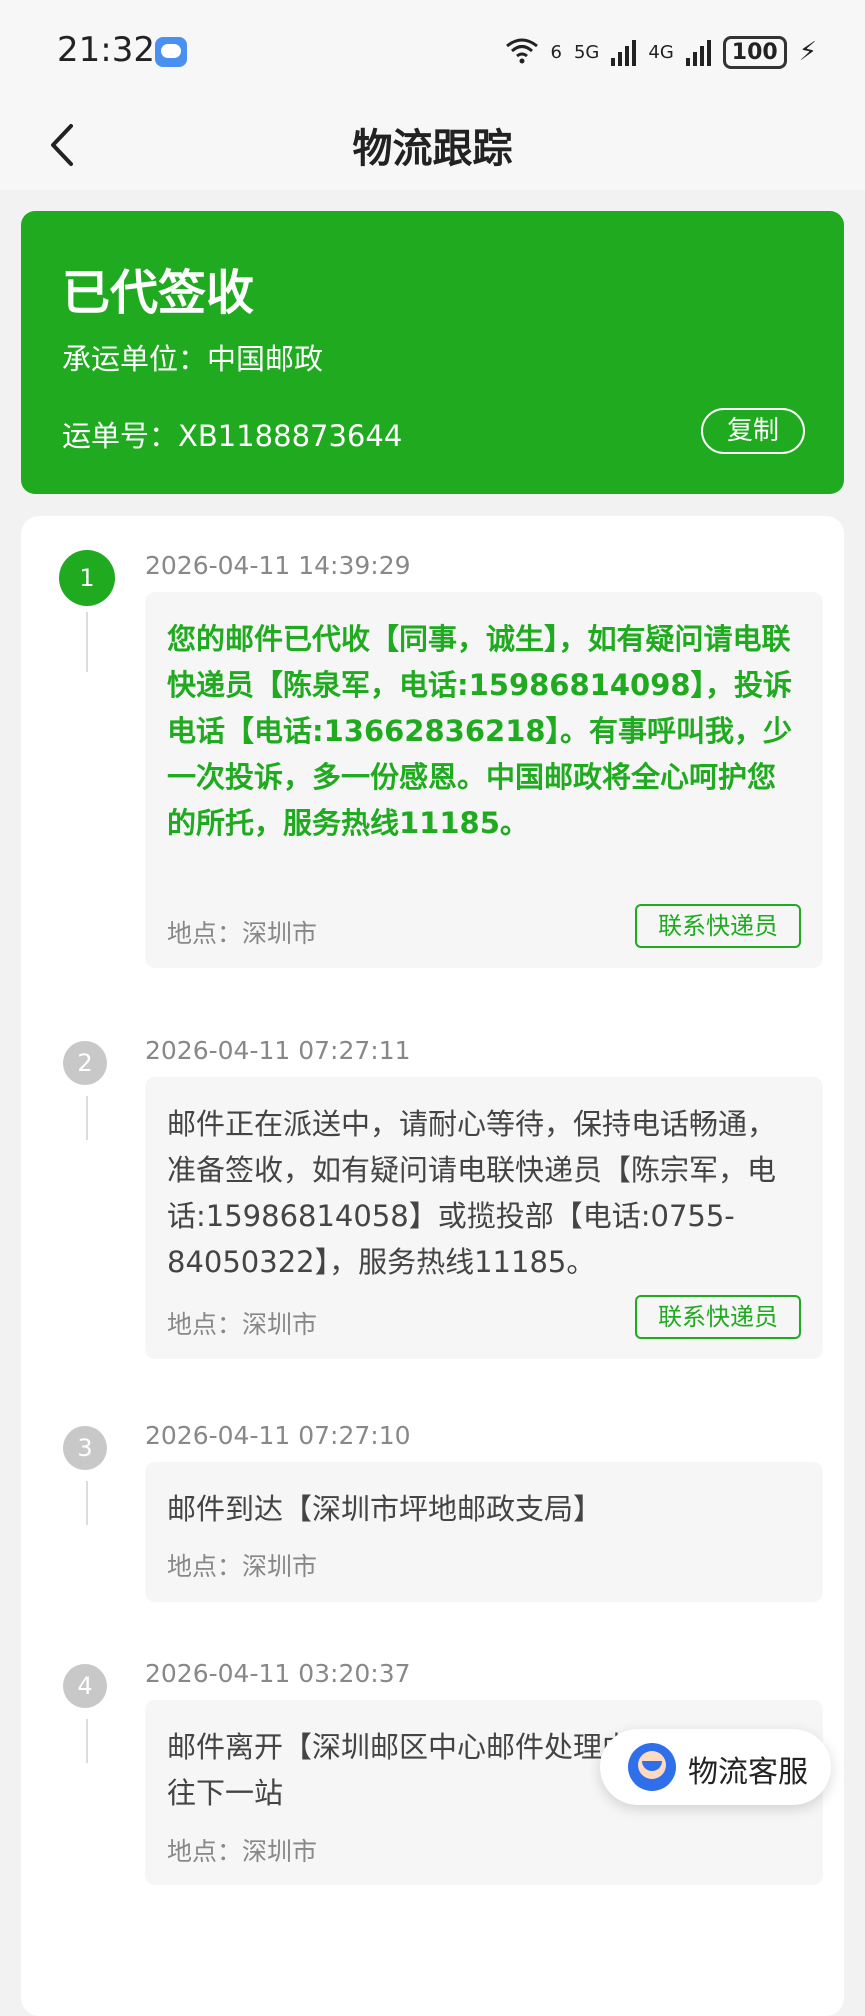  What do you see at coordinates (698, 52) in the screenshot?
I see `signal-4g-icon` at bounding box center [698, 52].